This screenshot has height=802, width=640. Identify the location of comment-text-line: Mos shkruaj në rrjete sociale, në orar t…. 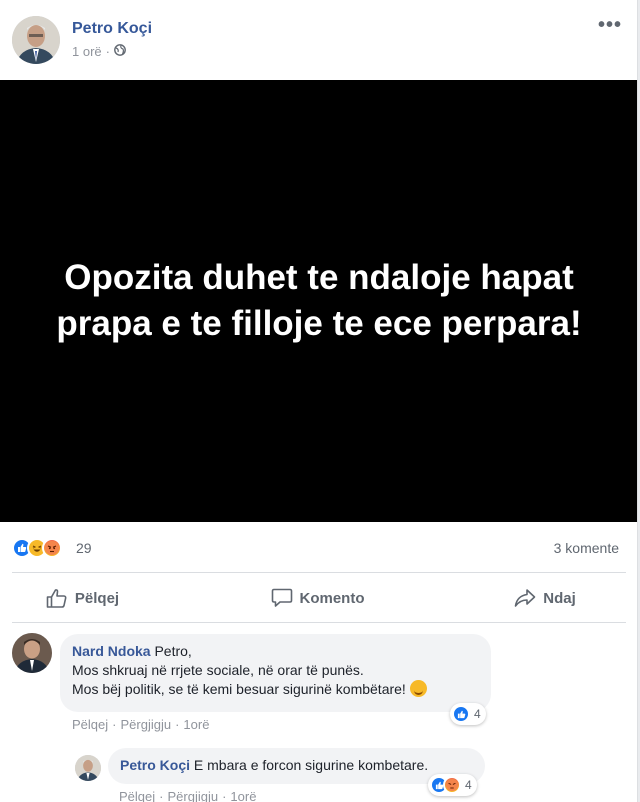
(218, 670).